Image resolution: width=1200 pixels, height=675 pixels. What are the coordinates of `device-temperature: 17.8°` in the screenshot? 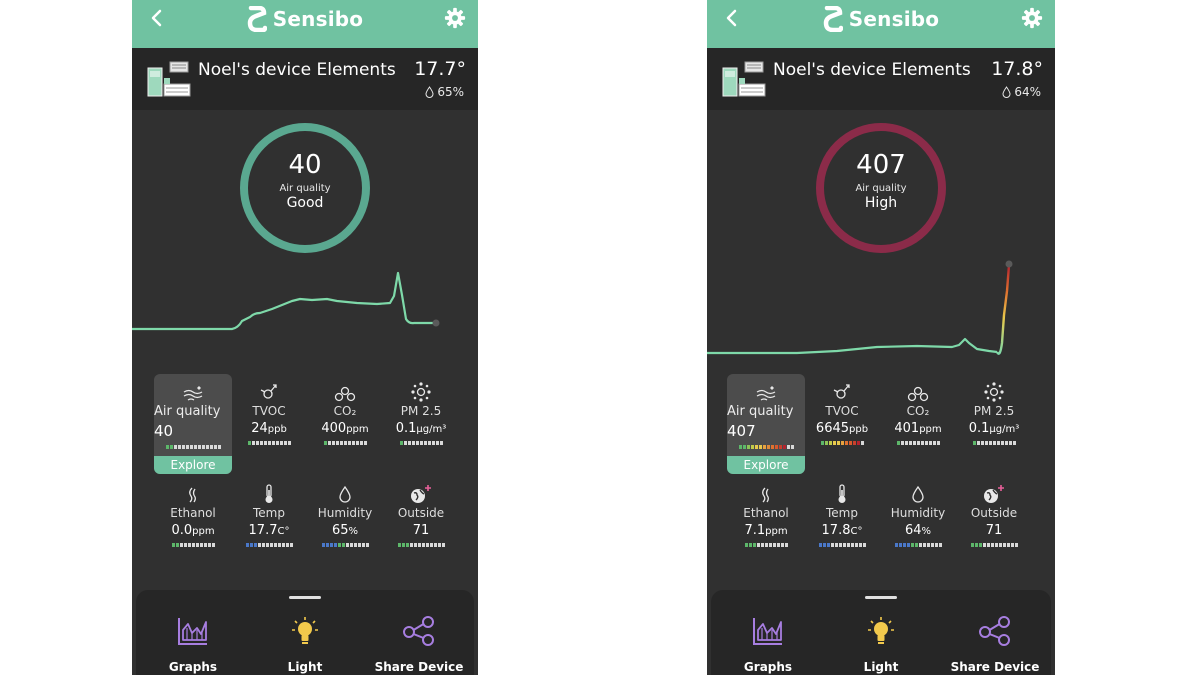 It's located at (1017, 69).